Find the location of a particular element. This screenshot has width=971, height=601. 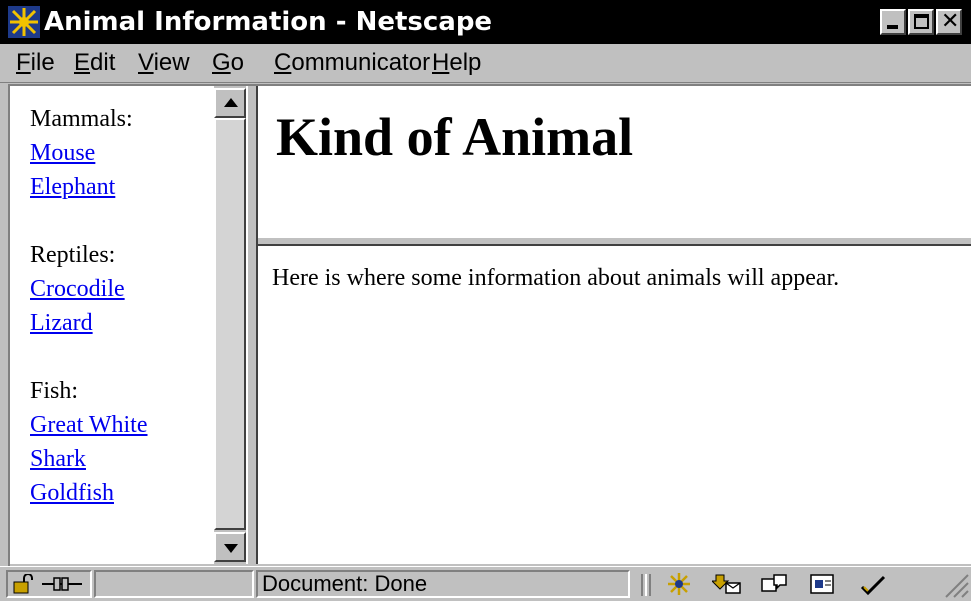

security-cell is located at coordinates (49, 584).